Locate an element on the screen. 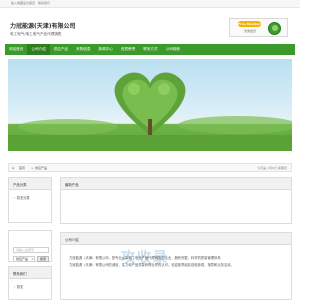 This screenshot has width=320, height=300. chevron-down-icon: ▾ is located at coordinates (32, 259).